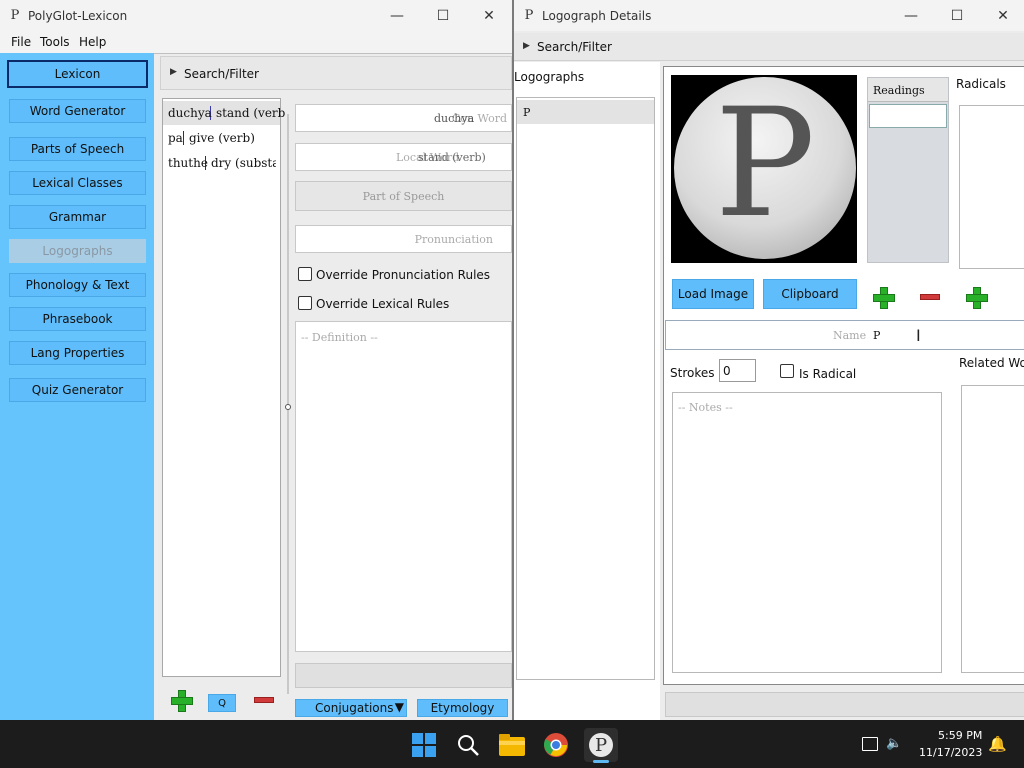  I want to click on polyglot-logo-icon: P, so click(15, 15).